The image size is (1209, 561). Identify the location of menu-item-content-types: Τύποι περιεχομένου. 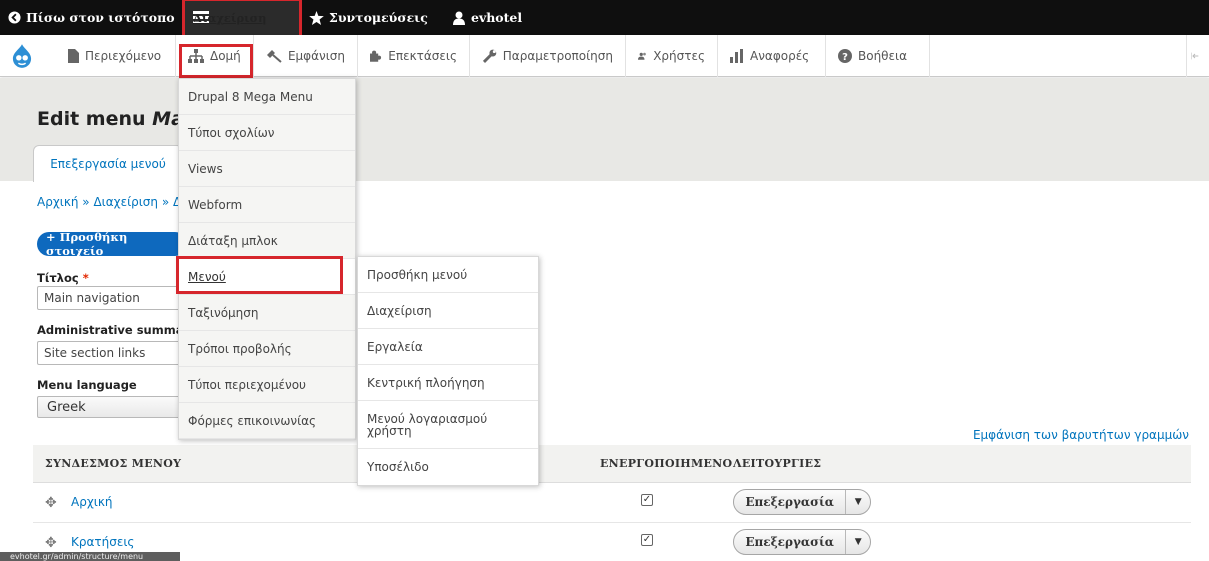
(267, 385).